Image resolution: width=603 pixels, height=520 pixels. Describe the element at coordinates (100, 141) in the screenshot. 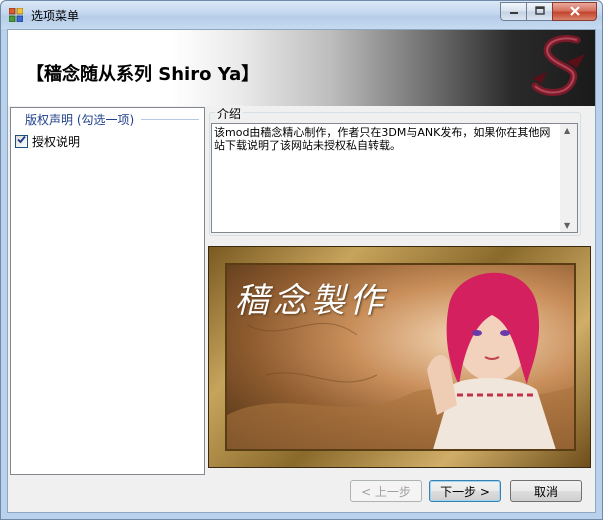

I see `license-option-authorization: 授权说明` at that location.